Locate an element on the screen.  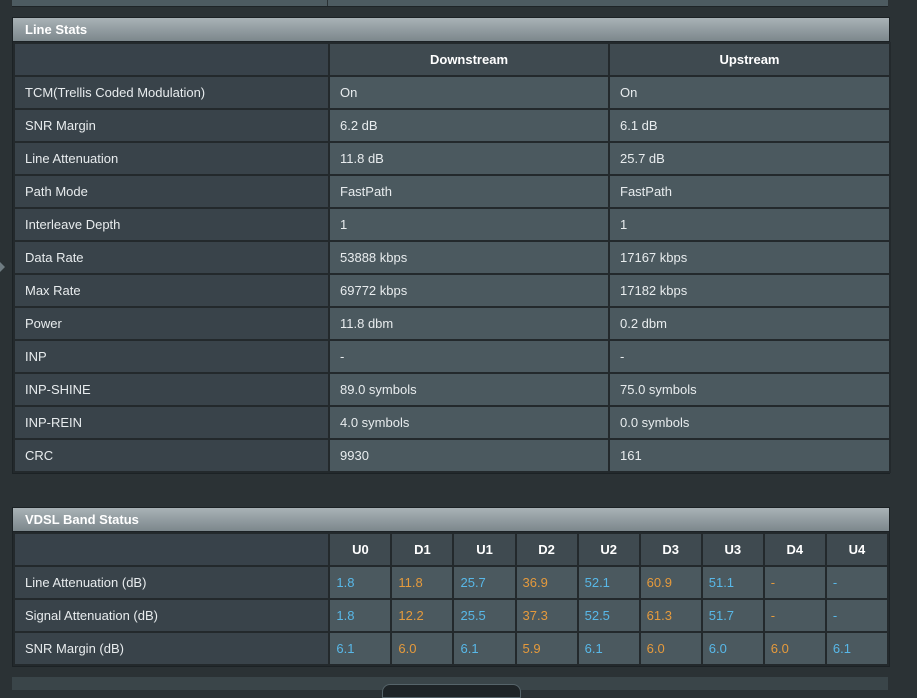
line-stats-header-row: Downstream Upstream is located at coordinates (452, 59).